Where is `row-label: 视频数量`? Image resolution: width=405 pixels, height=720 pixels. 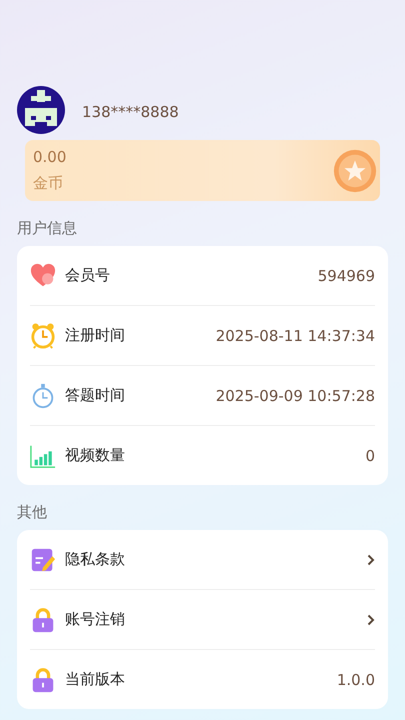 row-label: 视频数量 is located at coordinates (95, 455).